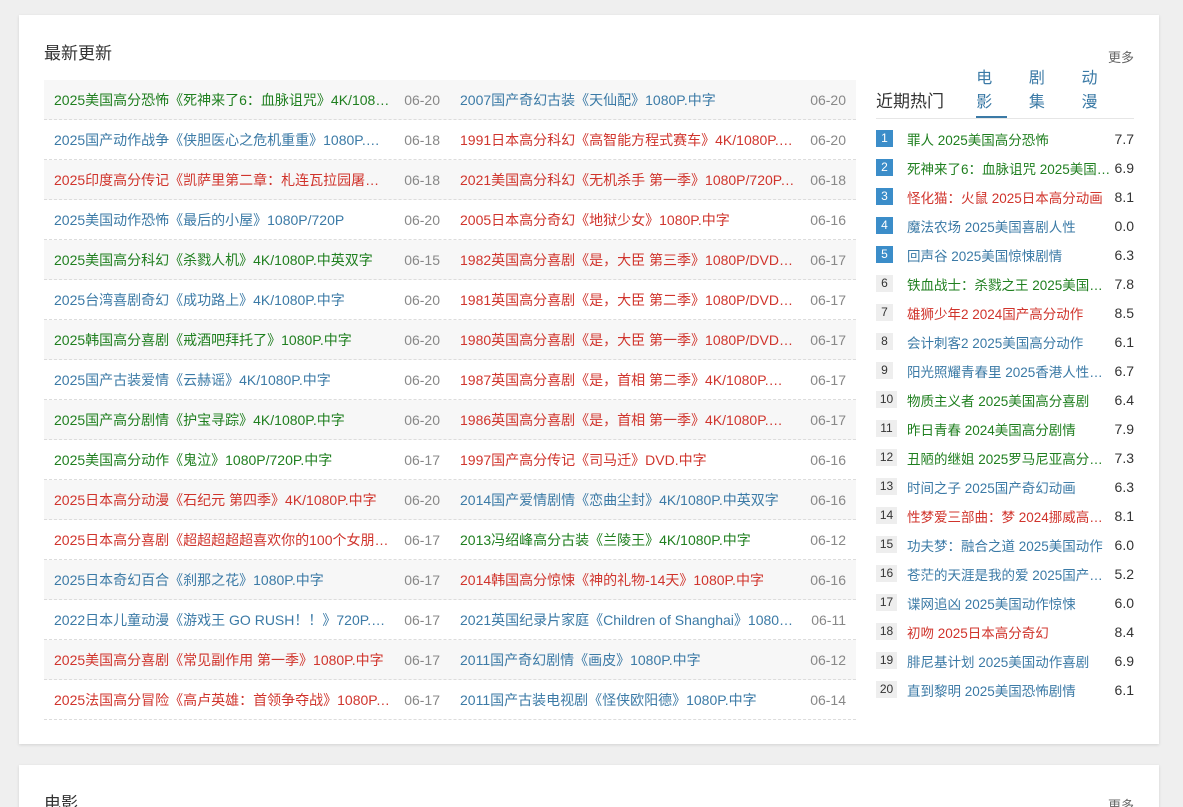 This screenshot has width=1183, height=807. Describe the element at coordinates (886, 428) in the screenshot. I see `rank-badge: 11` at that location.